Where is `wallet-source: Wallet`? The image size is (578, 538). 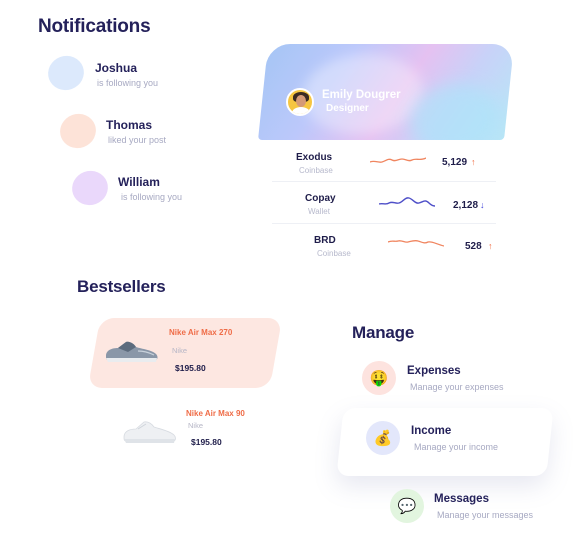 wallet-source: Wallet is located at coordinates (319, 211).